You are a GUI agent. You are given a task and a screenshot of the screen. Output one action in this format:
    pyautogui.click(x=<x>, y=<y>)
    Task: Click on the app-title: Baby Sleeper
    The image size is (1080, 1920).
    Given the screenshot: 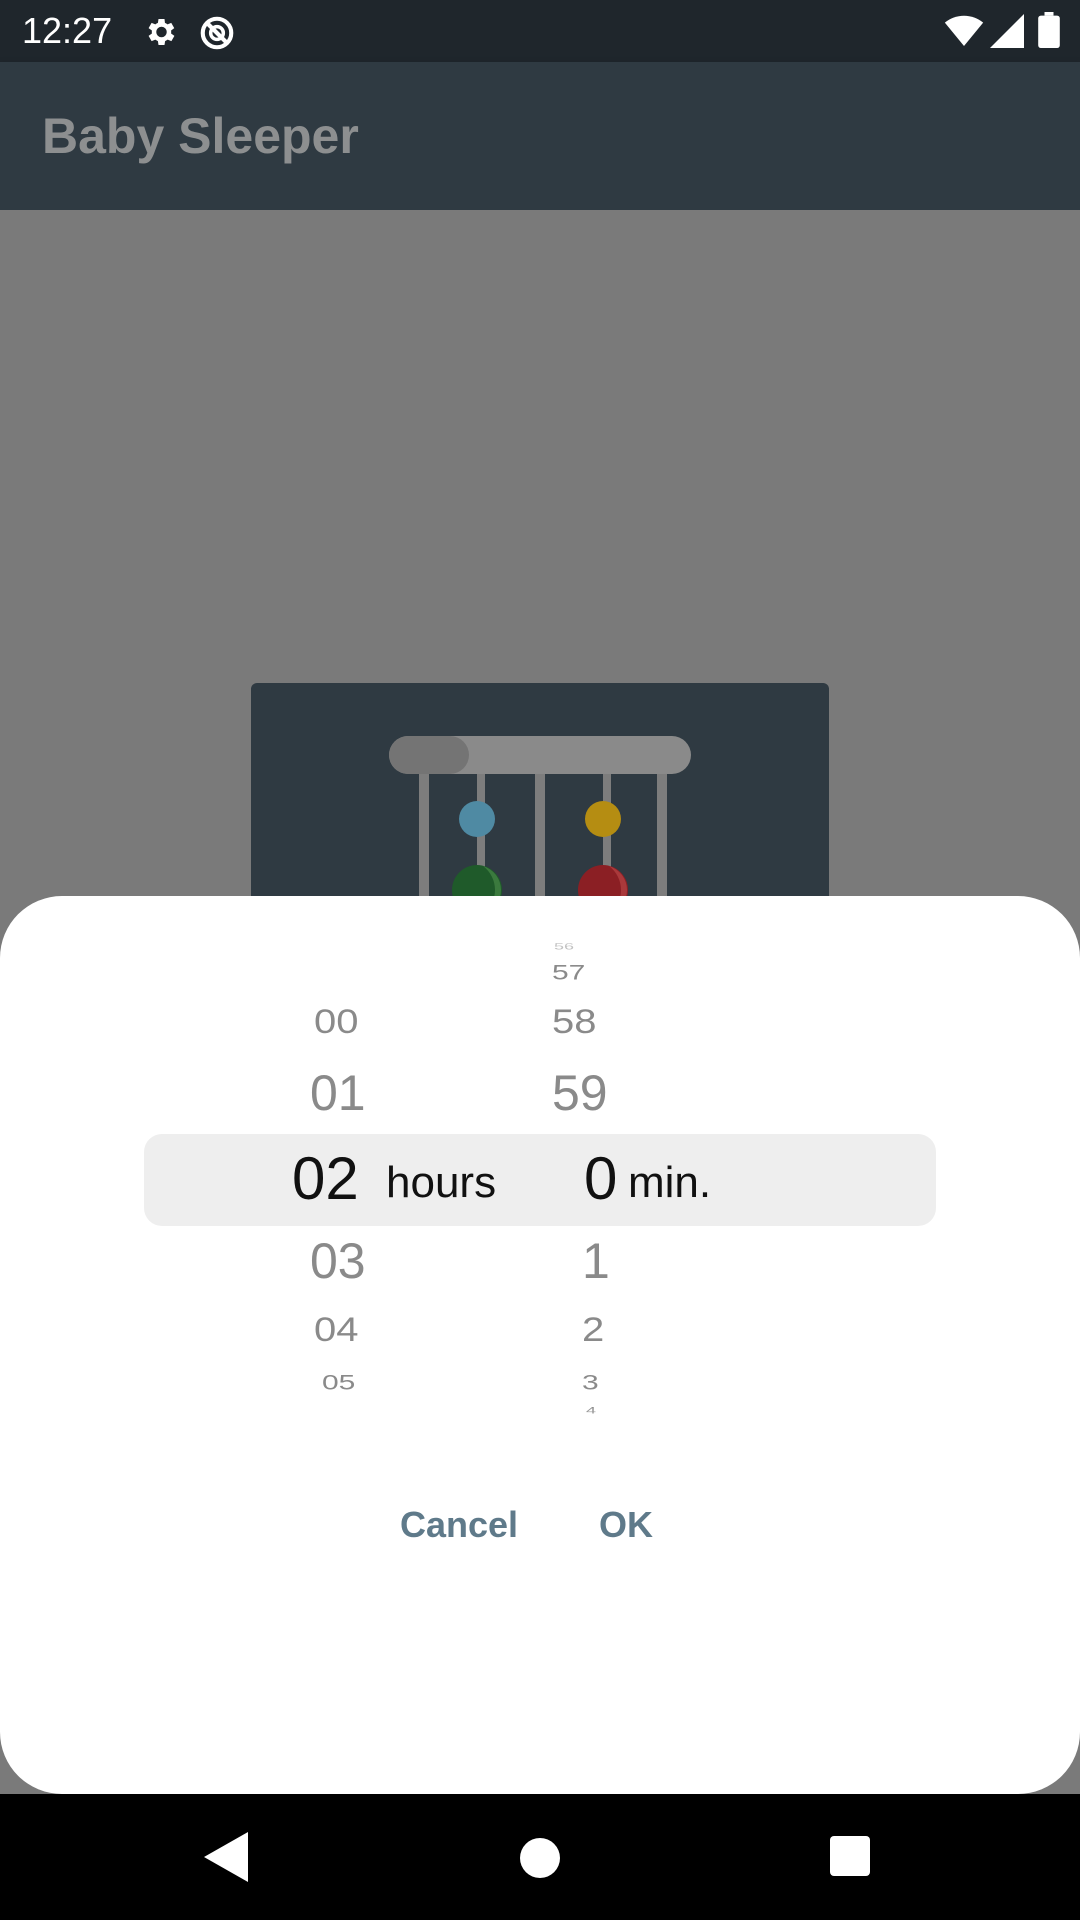 What is the action you would take?
    pyautogui.click(x=200, y=136)
    